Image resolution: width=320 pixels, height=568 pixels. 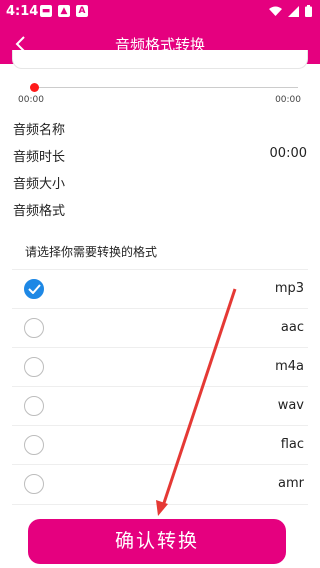 I want to click on format-option-wav: wav, so click(x=160, y=406).